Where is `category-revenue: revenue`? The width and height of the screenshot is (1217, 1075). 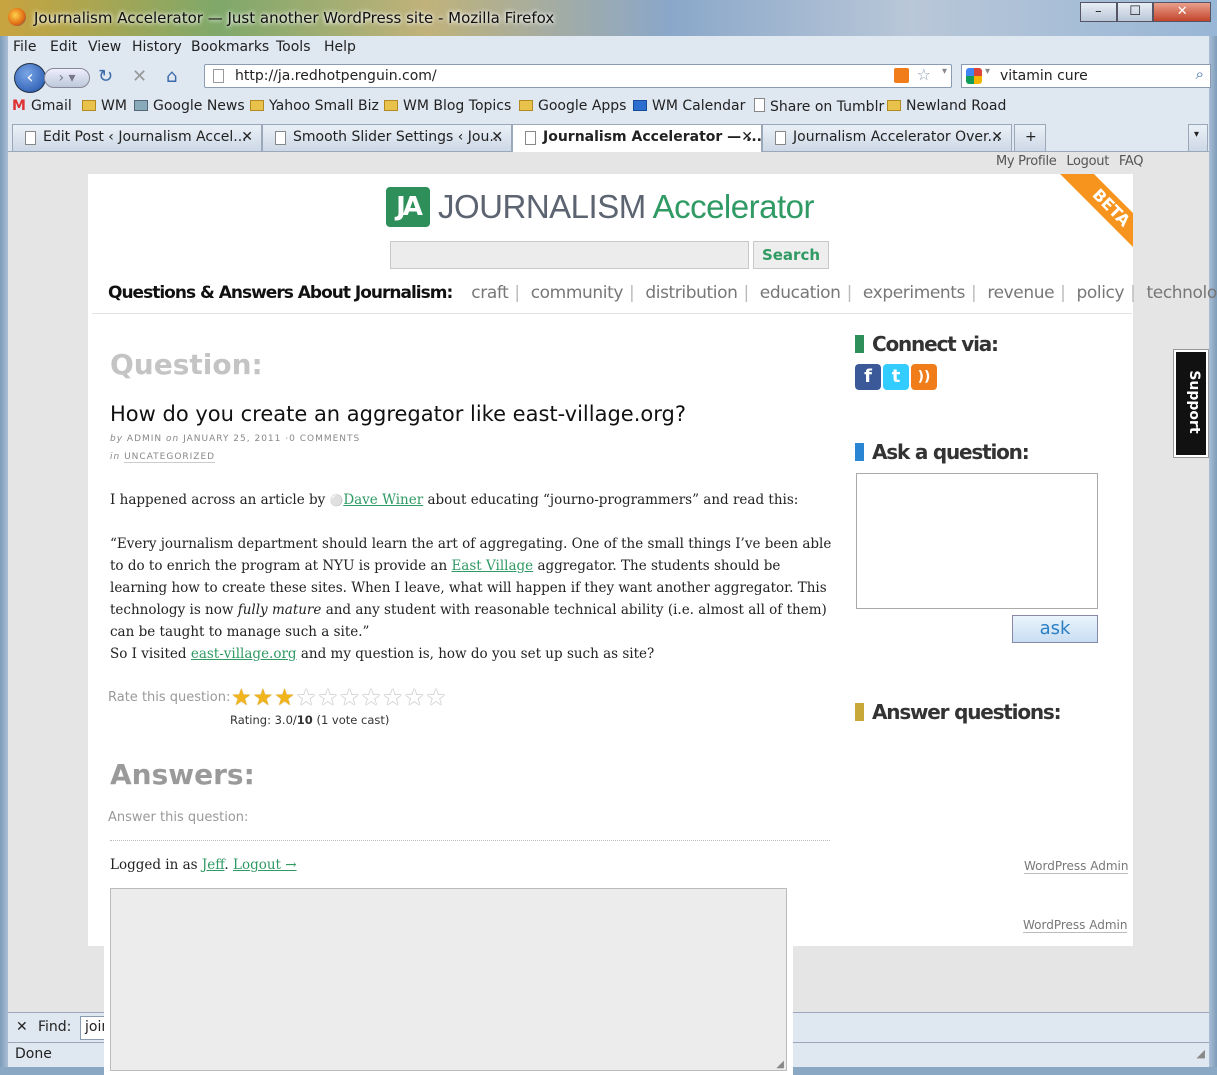 category-revenue: revenue is located at coordinates (1020, 293).